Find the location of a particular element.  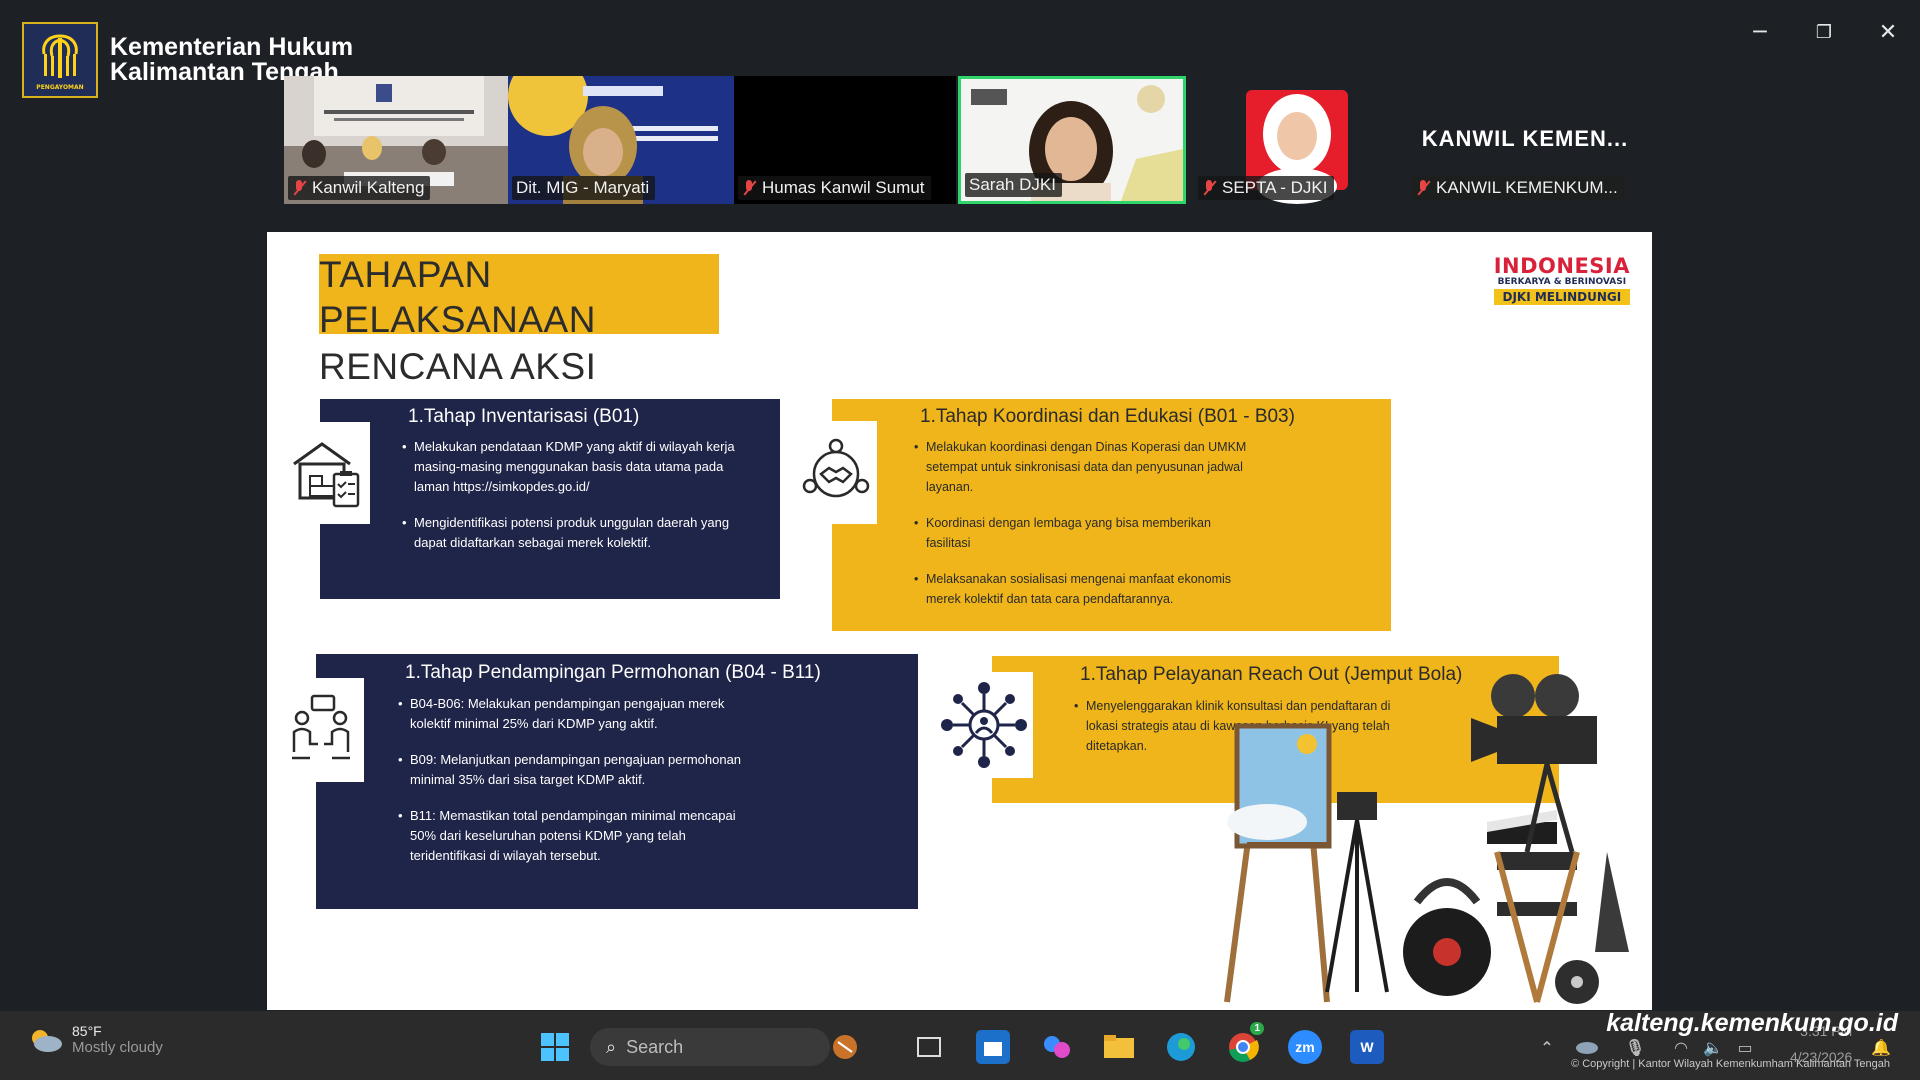

search-icon: ⌕ is located at coordinates (611, 1047).